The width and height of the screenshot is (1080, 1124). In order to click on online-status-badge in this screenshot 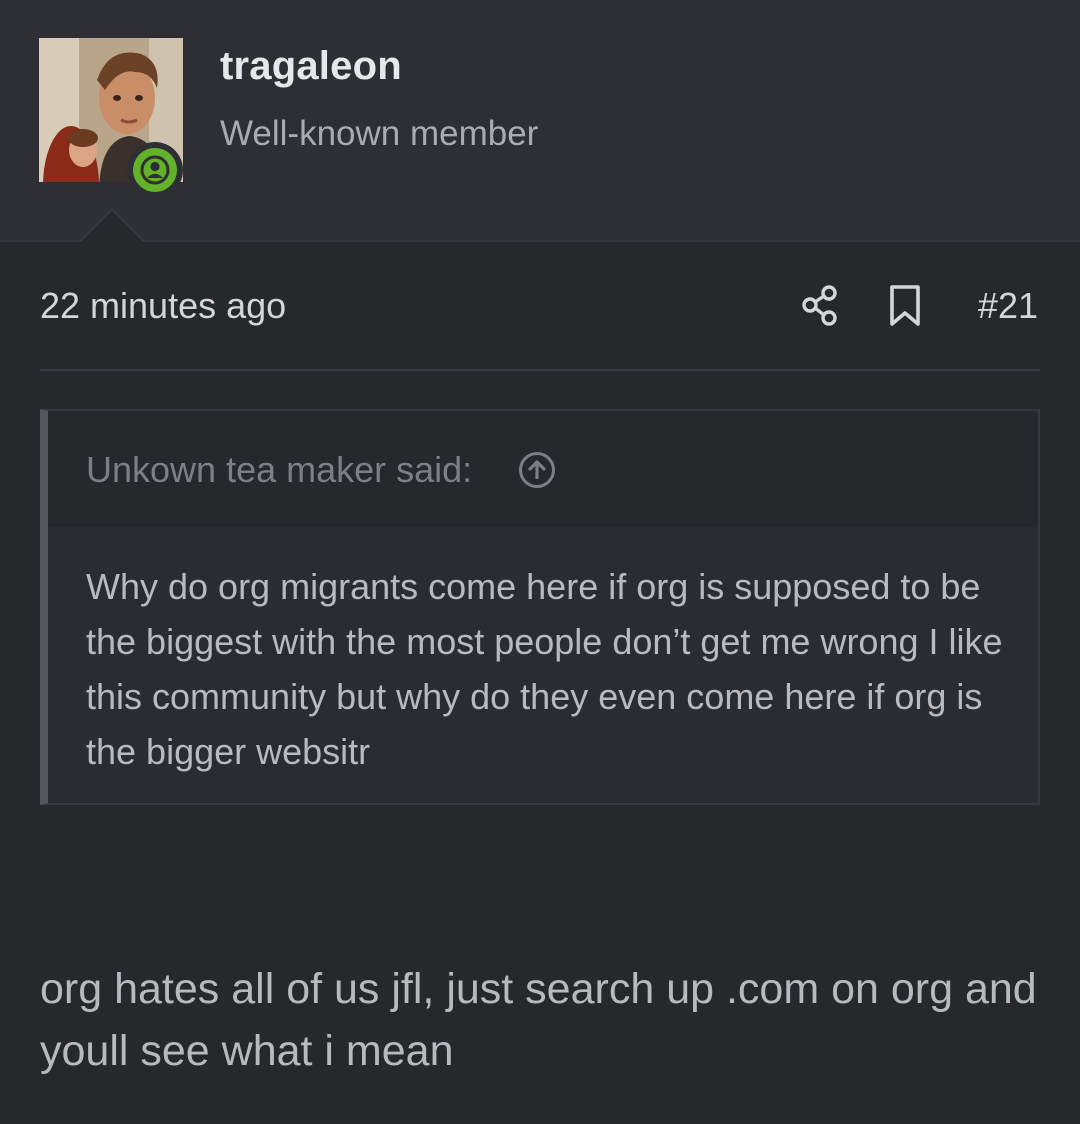, I will do `click(155, 170)`.